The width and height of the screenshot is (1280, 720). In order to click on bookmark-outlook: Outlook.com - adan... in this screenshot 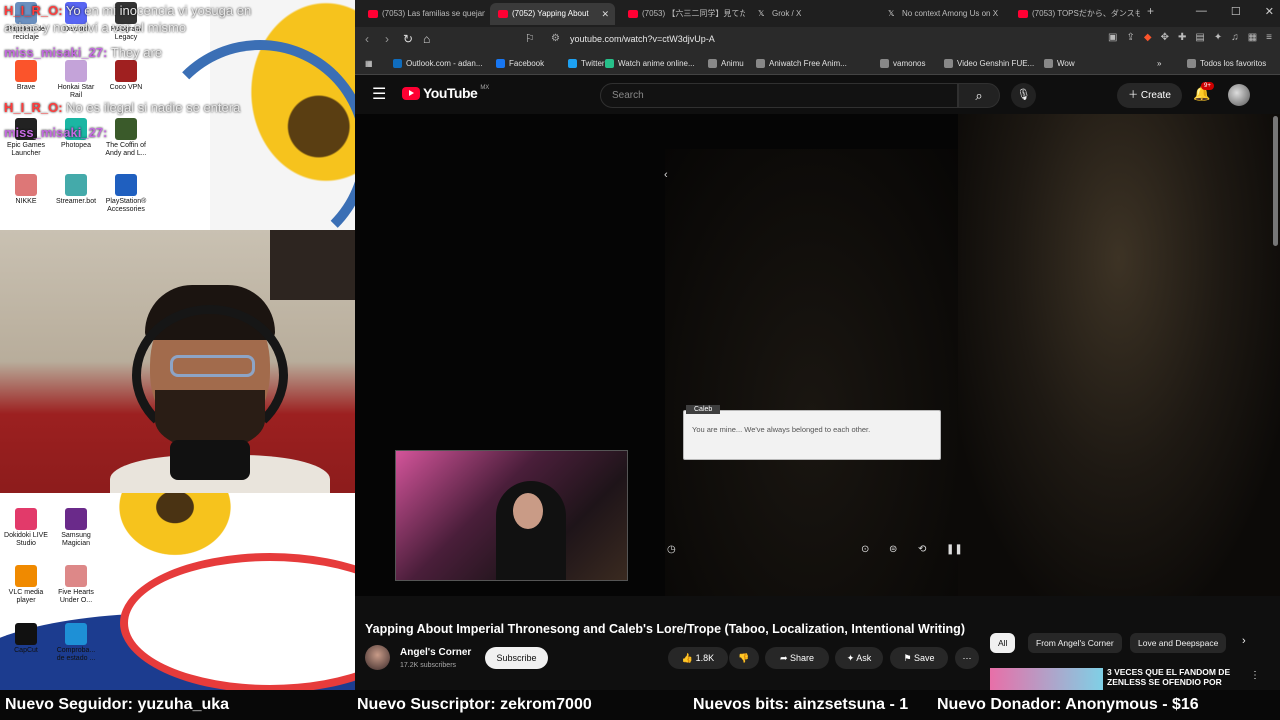, I will do `click(437, 63)`.